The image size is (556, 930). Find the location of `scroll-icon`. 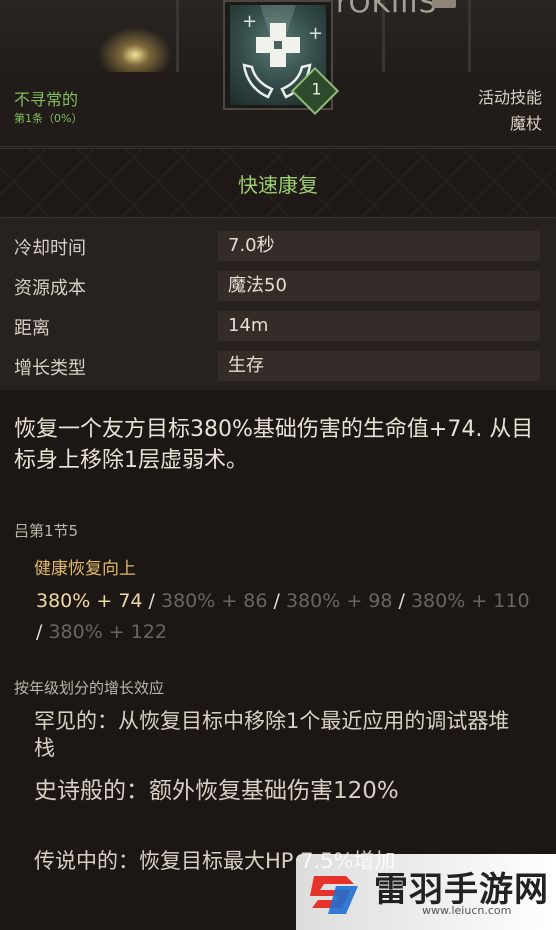

scroll-icon is located at coordinates (444, 4).